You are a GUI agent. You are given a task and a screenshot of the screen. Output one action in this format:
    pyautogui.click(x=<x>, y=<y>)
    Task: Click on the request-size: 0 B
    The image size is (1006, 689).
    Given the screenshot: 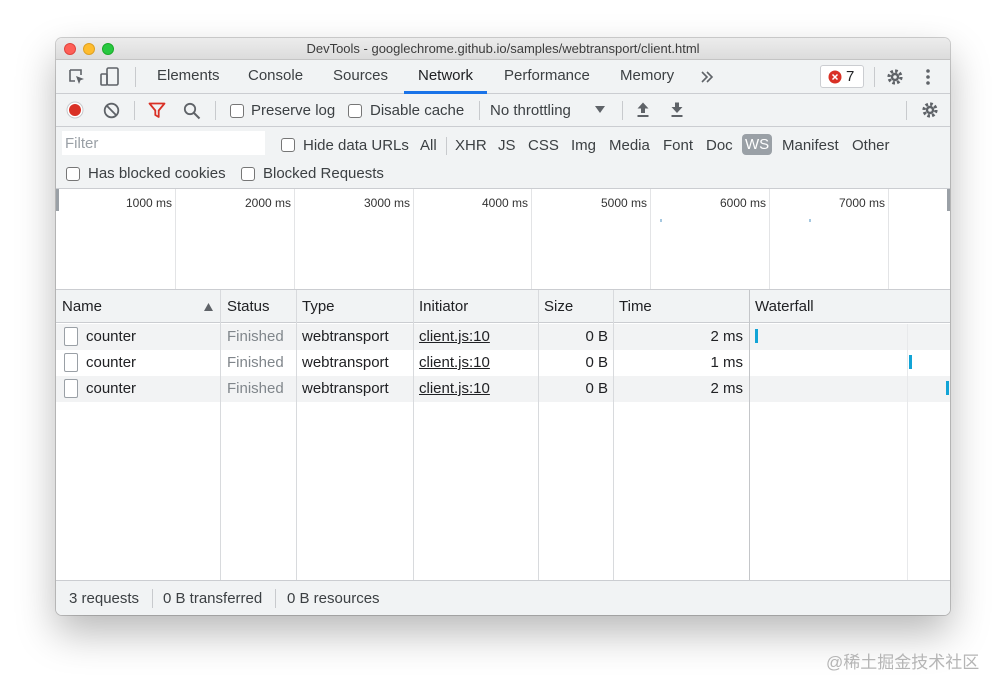 What is the action you would take?
    pyautogui.click(x=596, y=362)
    